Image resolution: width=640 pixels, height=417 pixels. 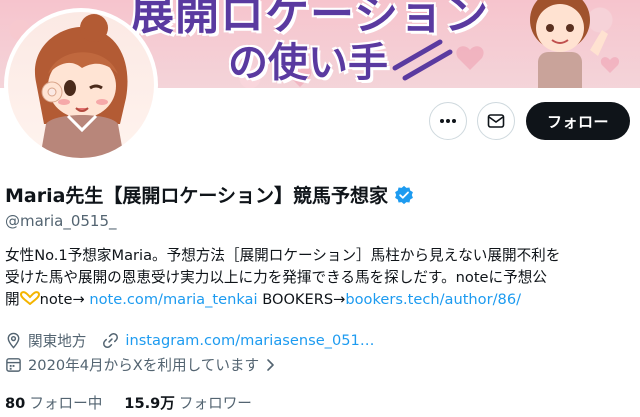 I want to click on profile-stats: 80 フォロー中 15.9万 フォロワー, so click(x=139, y=402).